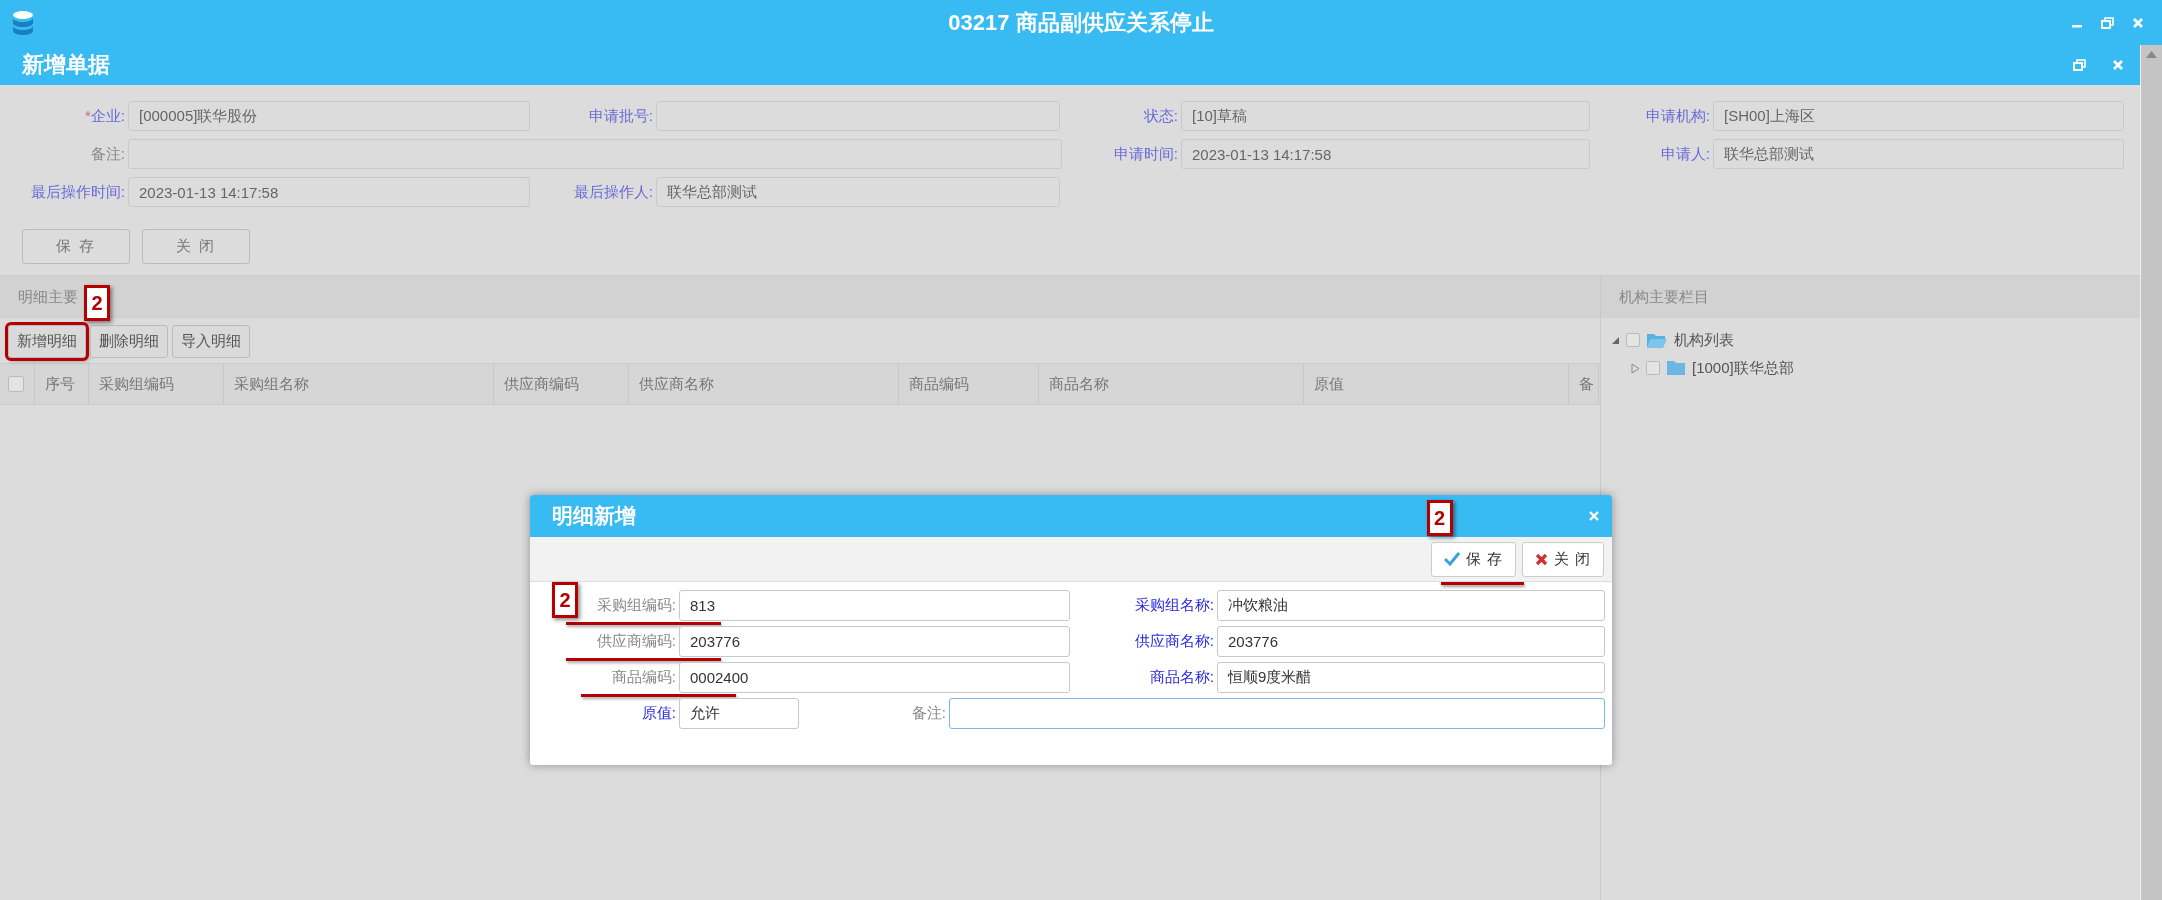 The height and width of the screenshot is (900, 2162). What do you see at coordinates (1743, 368) in the screenshot?
I see `tree-item: [1000]联华总部` at bounding box center [1743, 368].